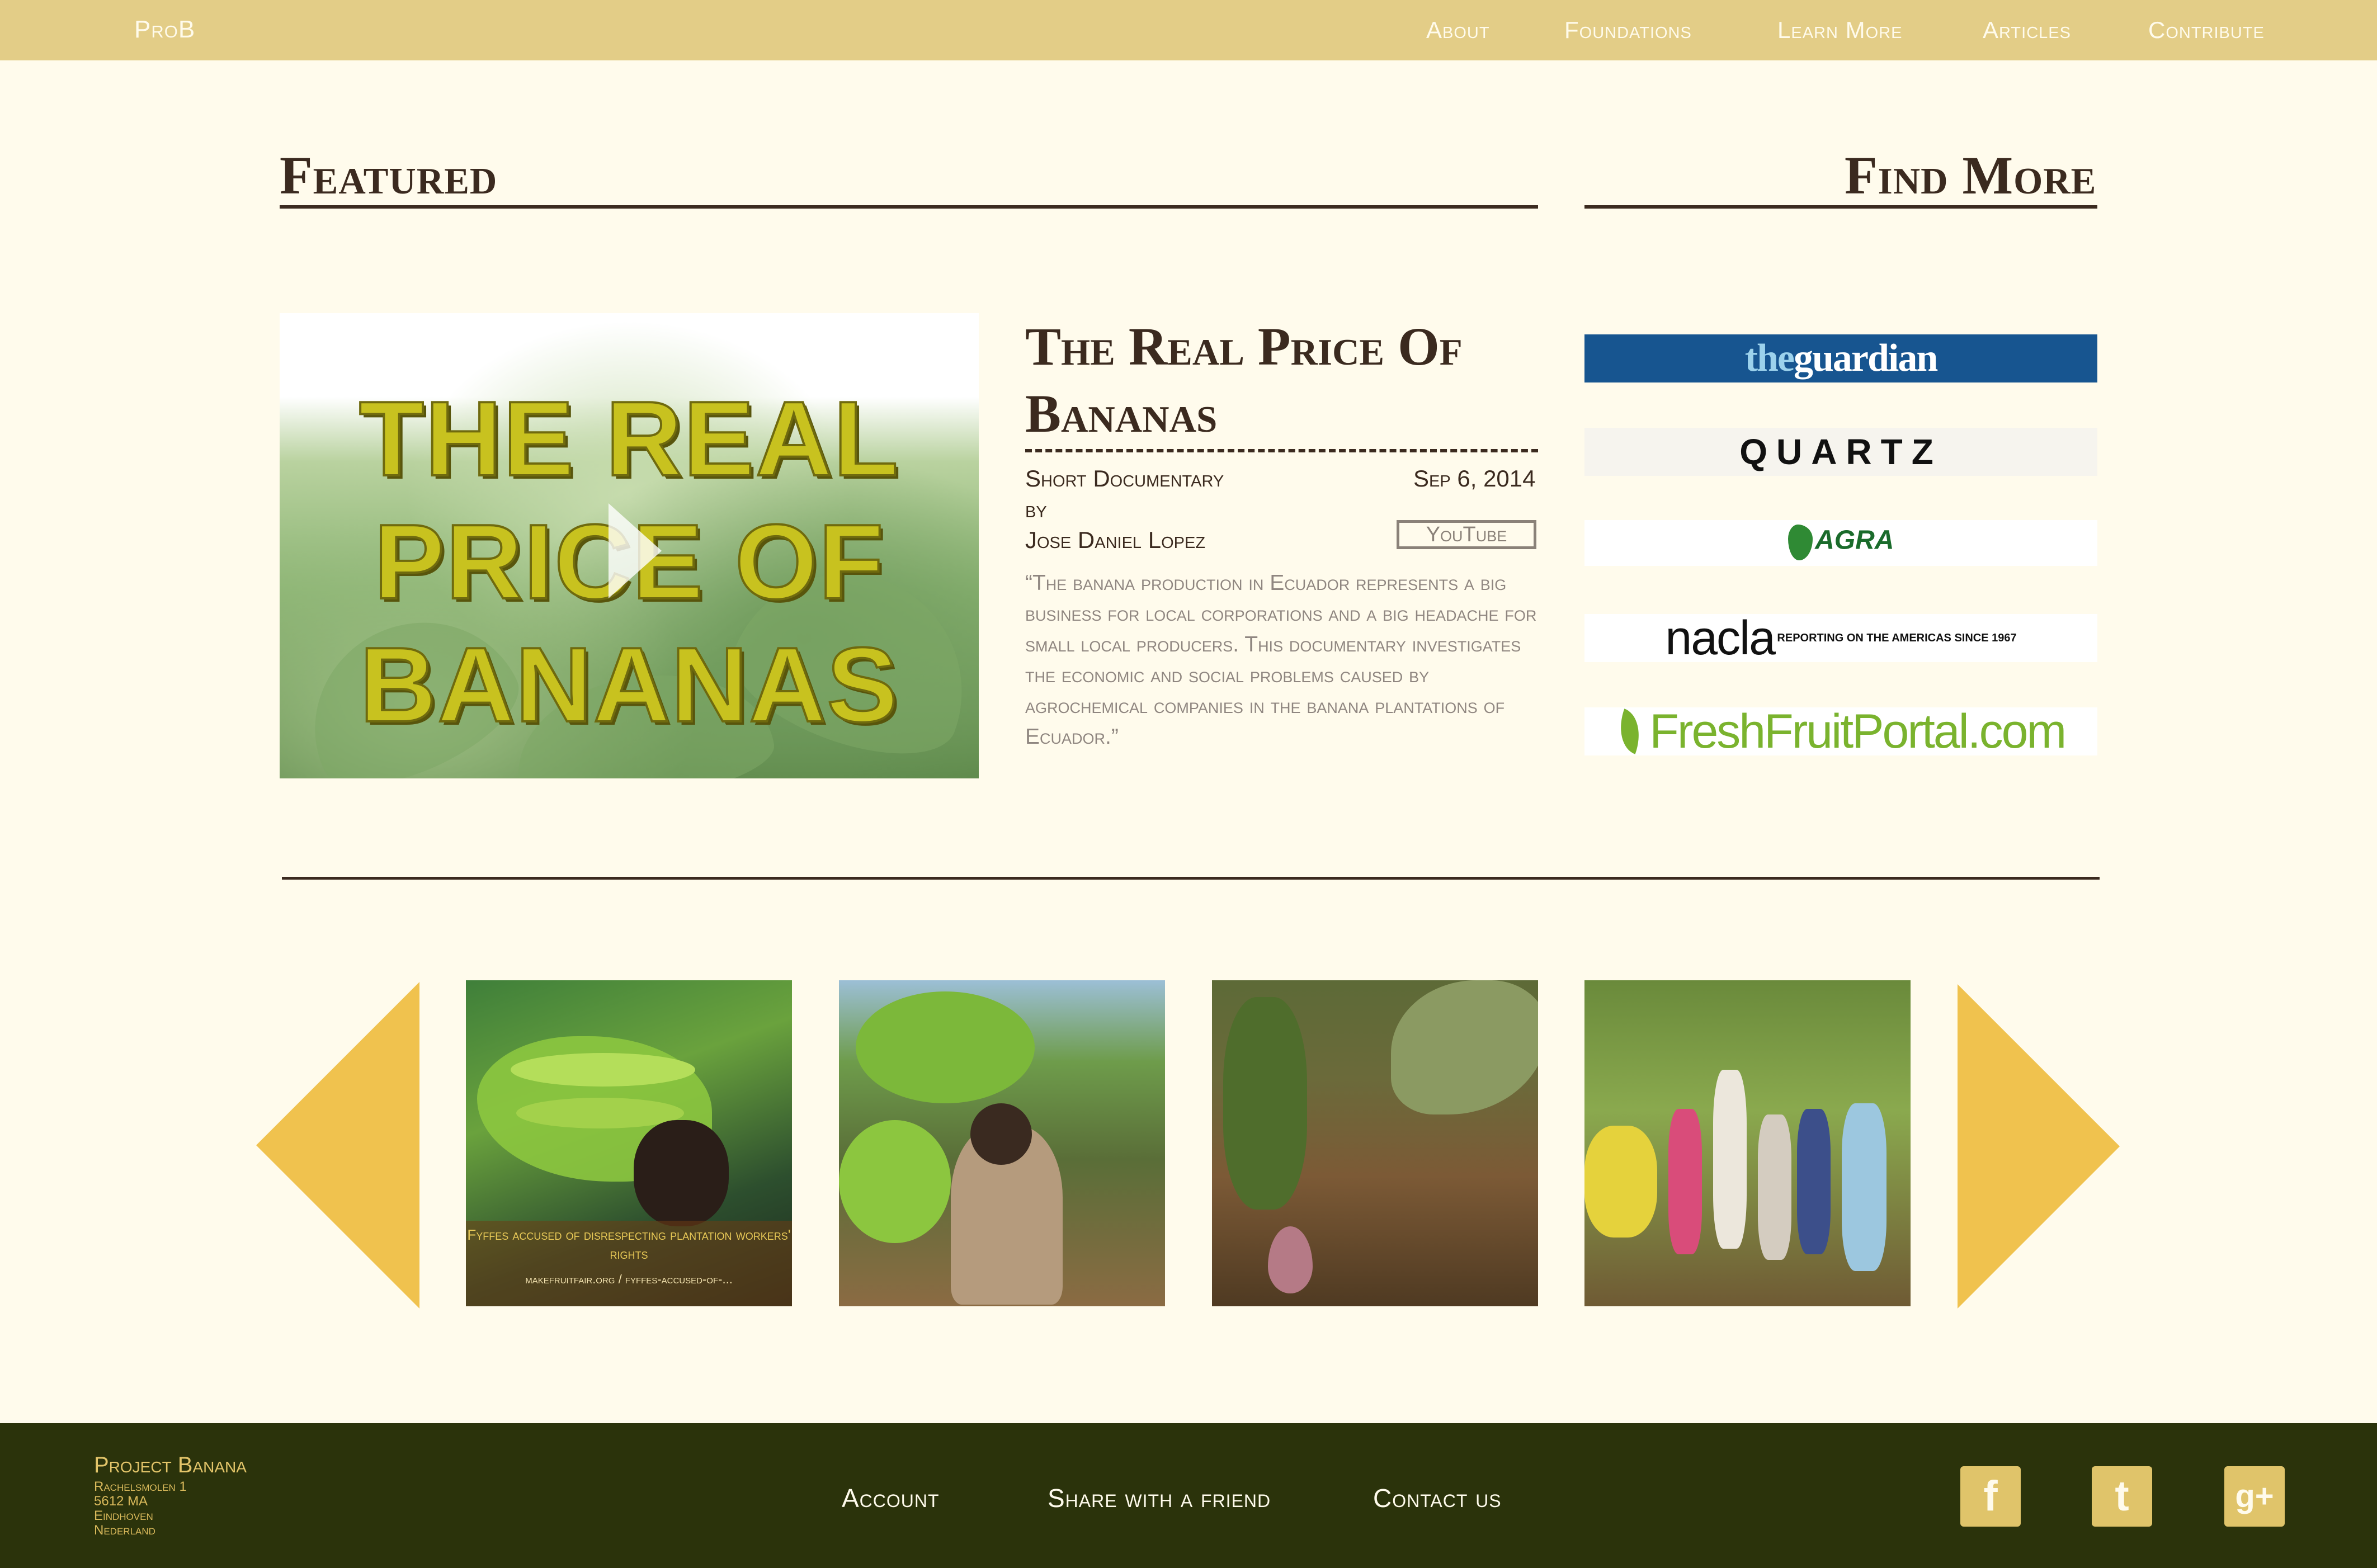  Describe the element at coordinates (1840, 731) in the screenshot. I see `freshfruitportal-logo-link: FreshFruitPortal.com` at that location.